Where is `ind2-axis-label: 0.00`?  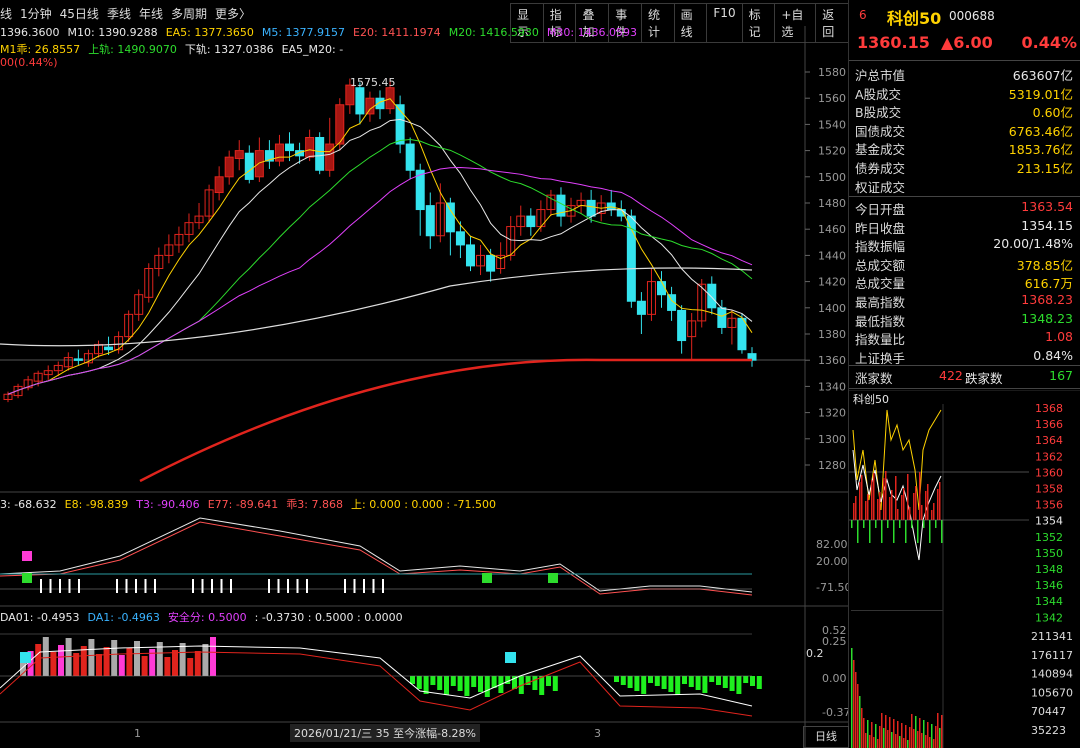 ind2-axis-label: 0.00 is located at coordinates (834, 678).